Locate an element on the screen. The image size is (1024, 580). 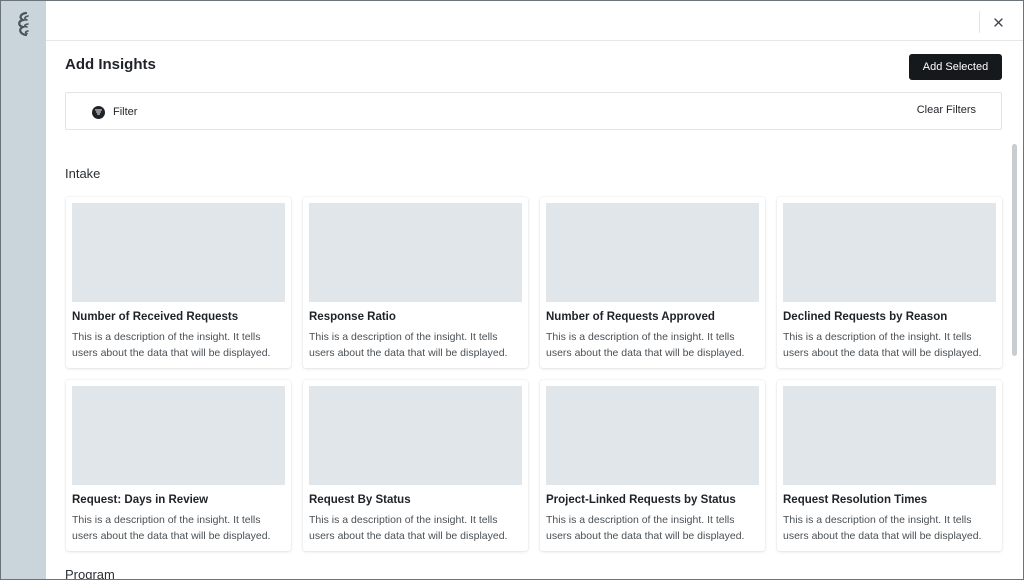
insight-title: Request: Days in Review is located at coordinates (140, 500).